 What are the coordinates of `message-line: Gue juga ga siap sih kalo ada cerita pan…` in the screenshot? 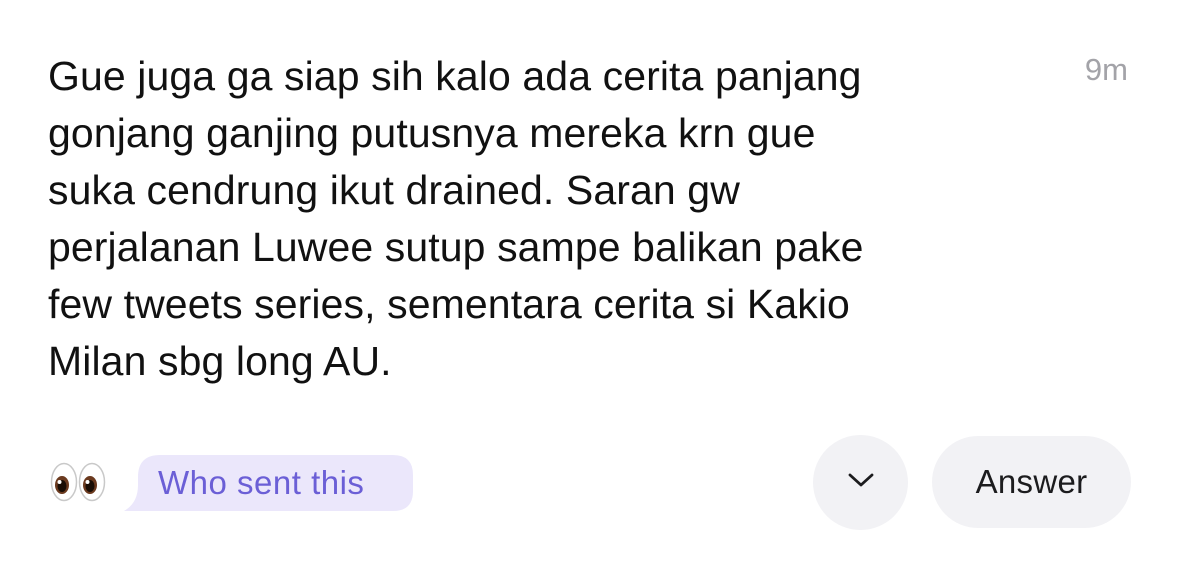 It's located at (455, 76).